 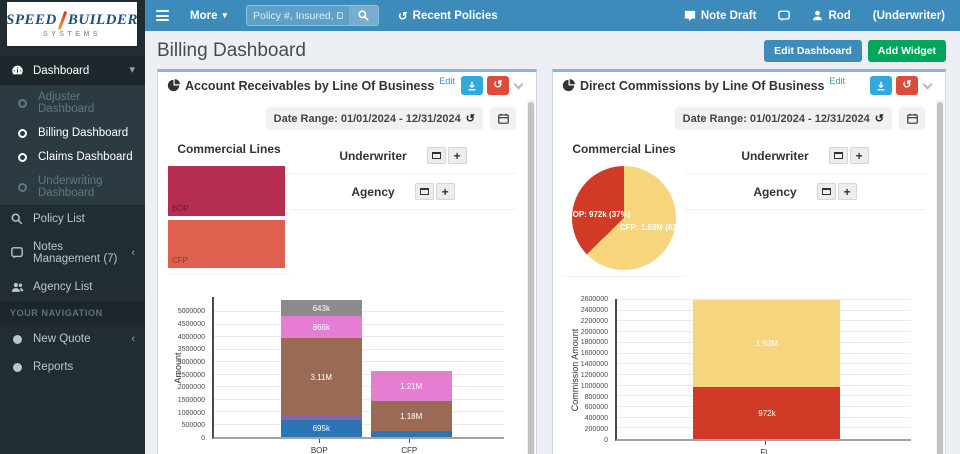 What do you see at coordinates (83, 133) in the screenshot?
I see `sidebar-item-label: Billing Dashboard` at bounding box center [83, 133].